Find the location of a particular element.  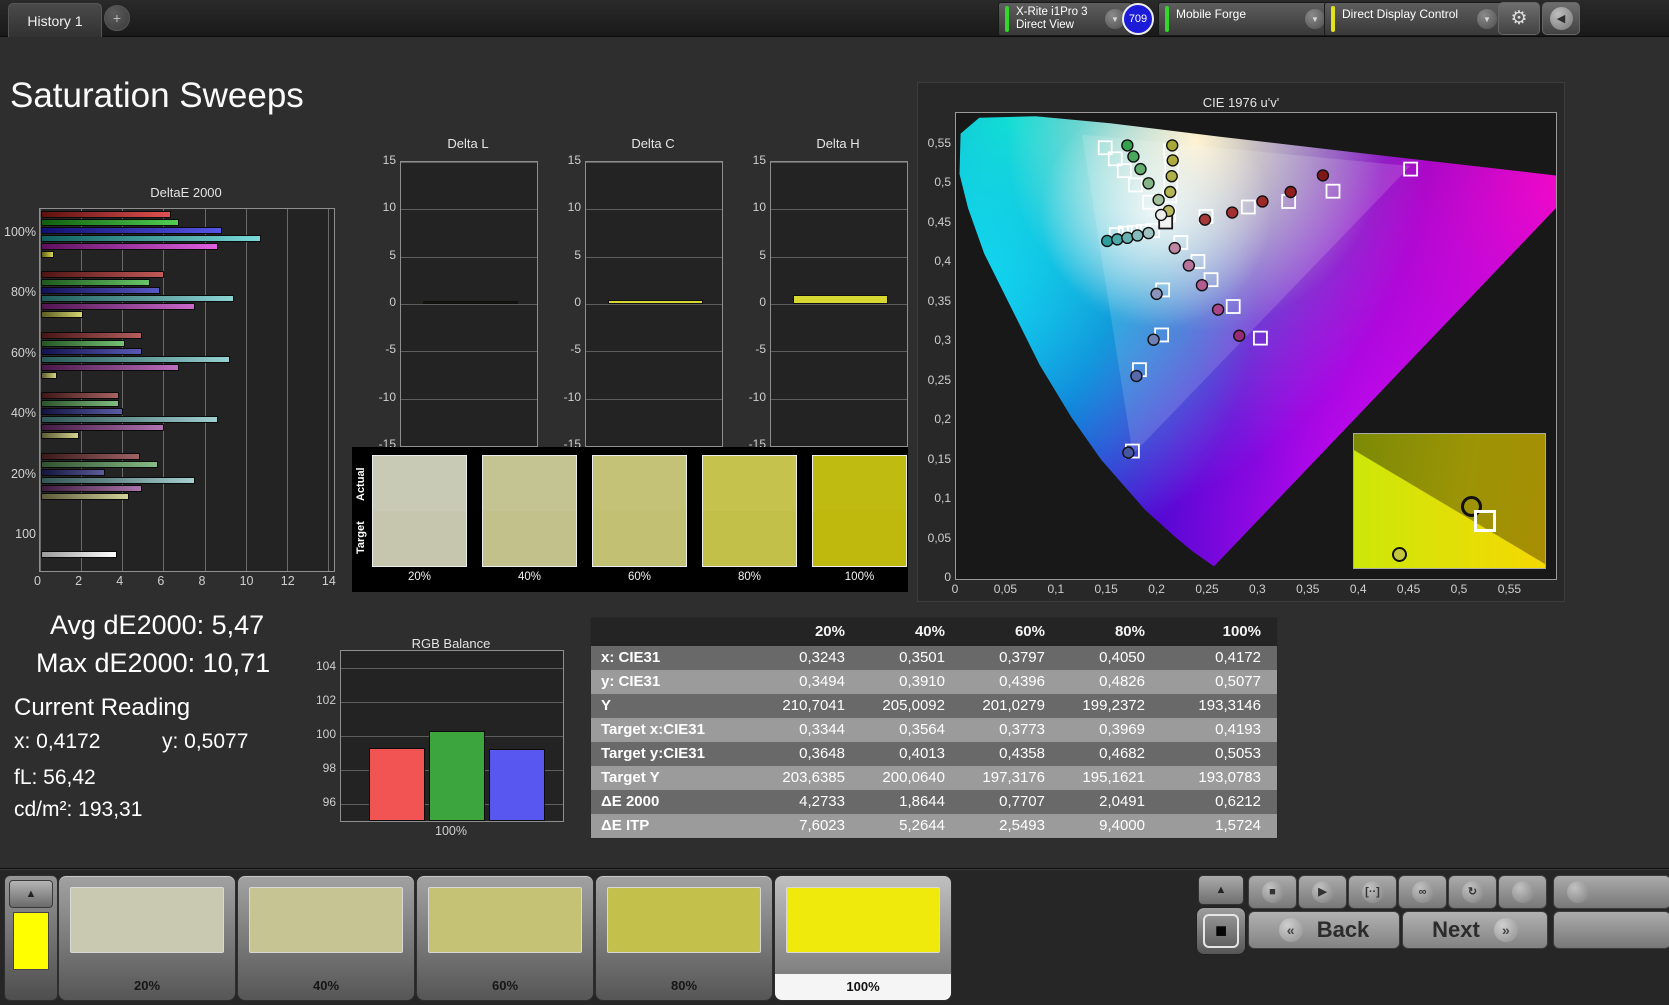

axis-tick-label: 0,1 is located at coordinates (1056, 589).